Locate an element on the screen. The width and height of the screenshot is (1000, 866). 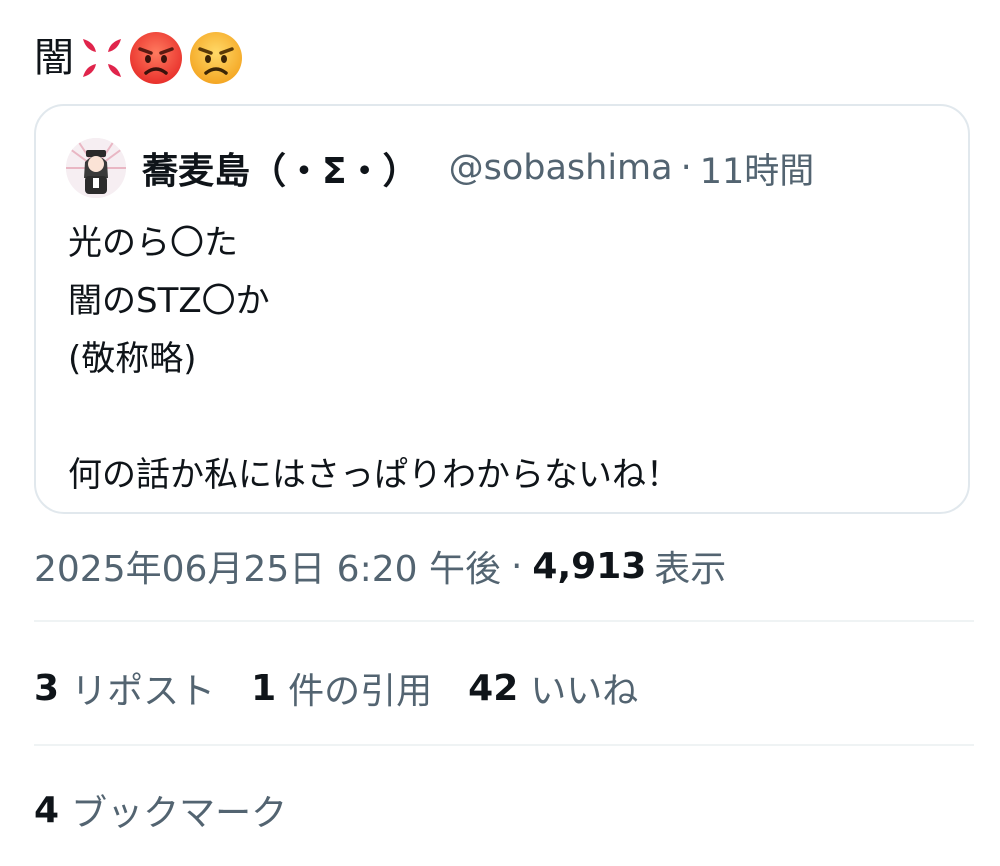
quoted-line: (敬称略) is located at coordinates (132, 359).